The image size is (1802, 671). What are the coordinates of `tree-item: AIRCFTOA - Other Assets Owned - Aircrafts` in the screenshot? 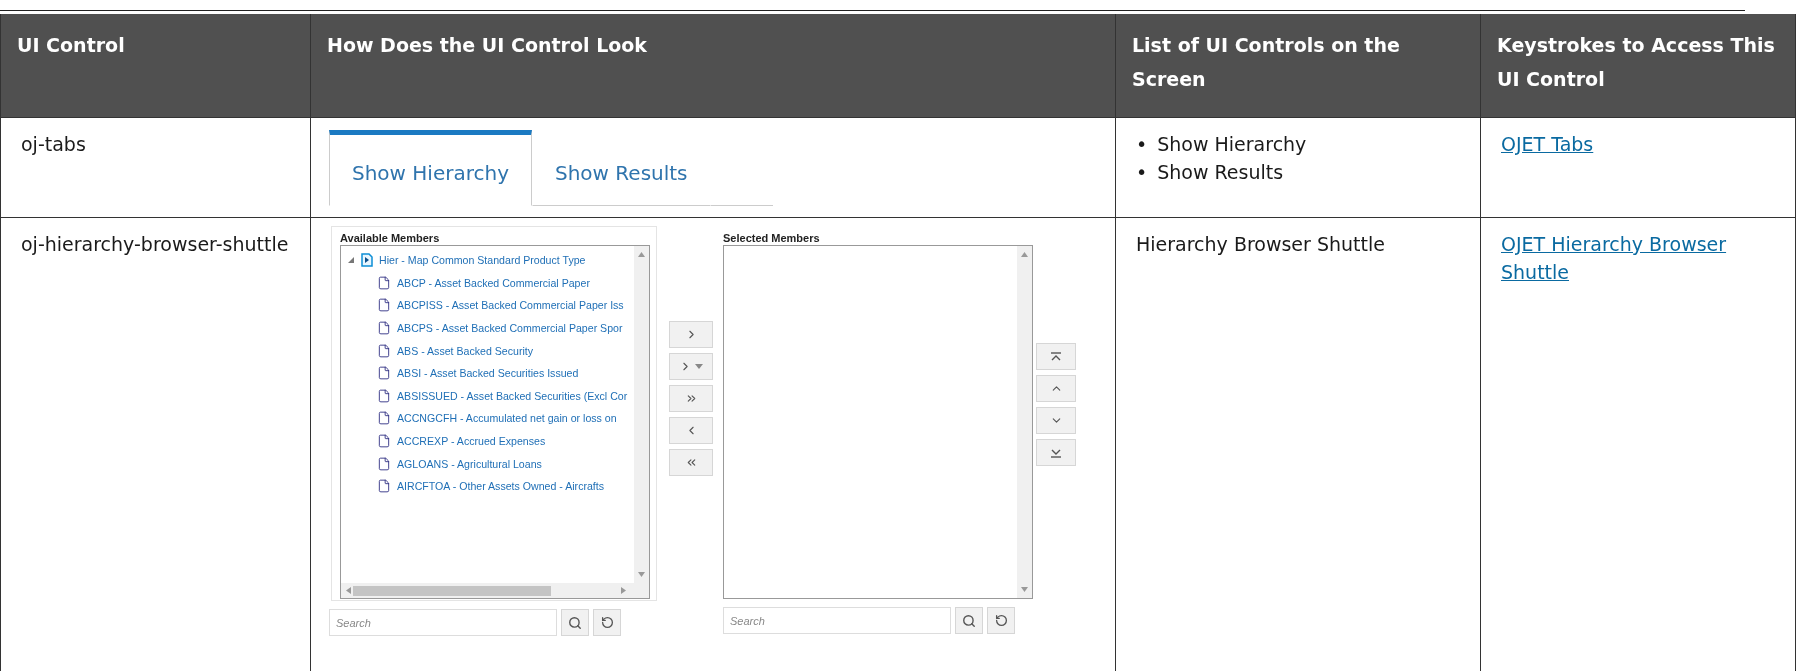 It's located at (476, 486).